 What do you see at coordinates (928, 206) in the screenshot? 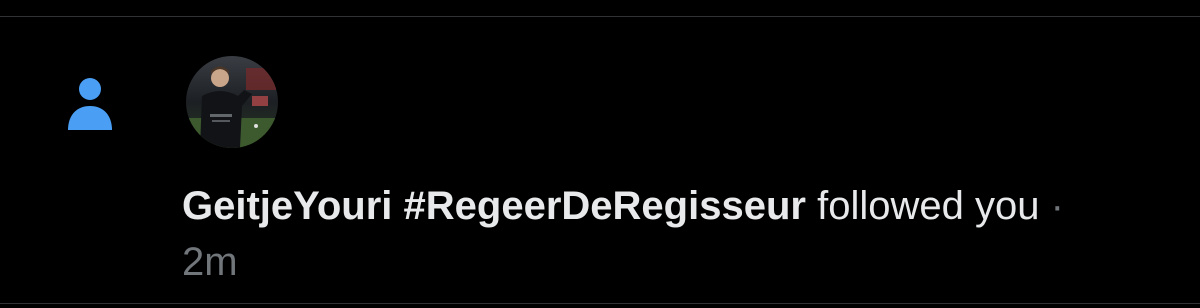
I see `action-text: followed you` at bounding box center [928, 206].